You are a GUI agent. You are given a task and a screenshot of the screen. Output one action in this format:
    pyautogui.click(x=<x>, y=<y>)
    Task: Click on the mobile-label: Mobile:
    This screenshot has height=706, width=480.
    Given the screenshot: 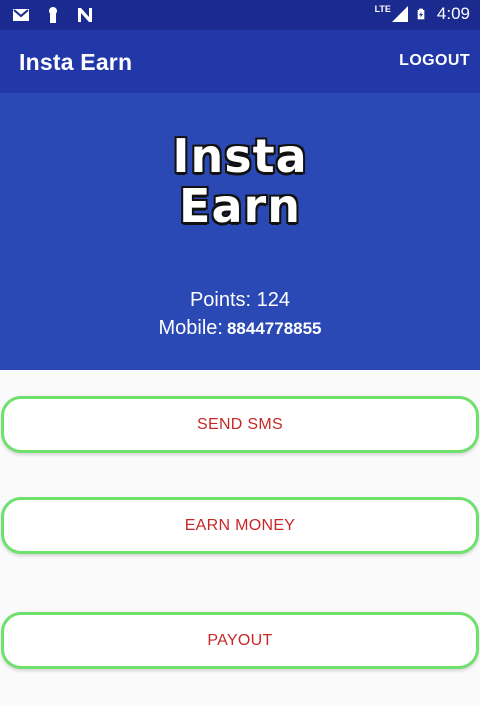 What is the action you would take?
    pyautogui.click(x=190, y=328)
    